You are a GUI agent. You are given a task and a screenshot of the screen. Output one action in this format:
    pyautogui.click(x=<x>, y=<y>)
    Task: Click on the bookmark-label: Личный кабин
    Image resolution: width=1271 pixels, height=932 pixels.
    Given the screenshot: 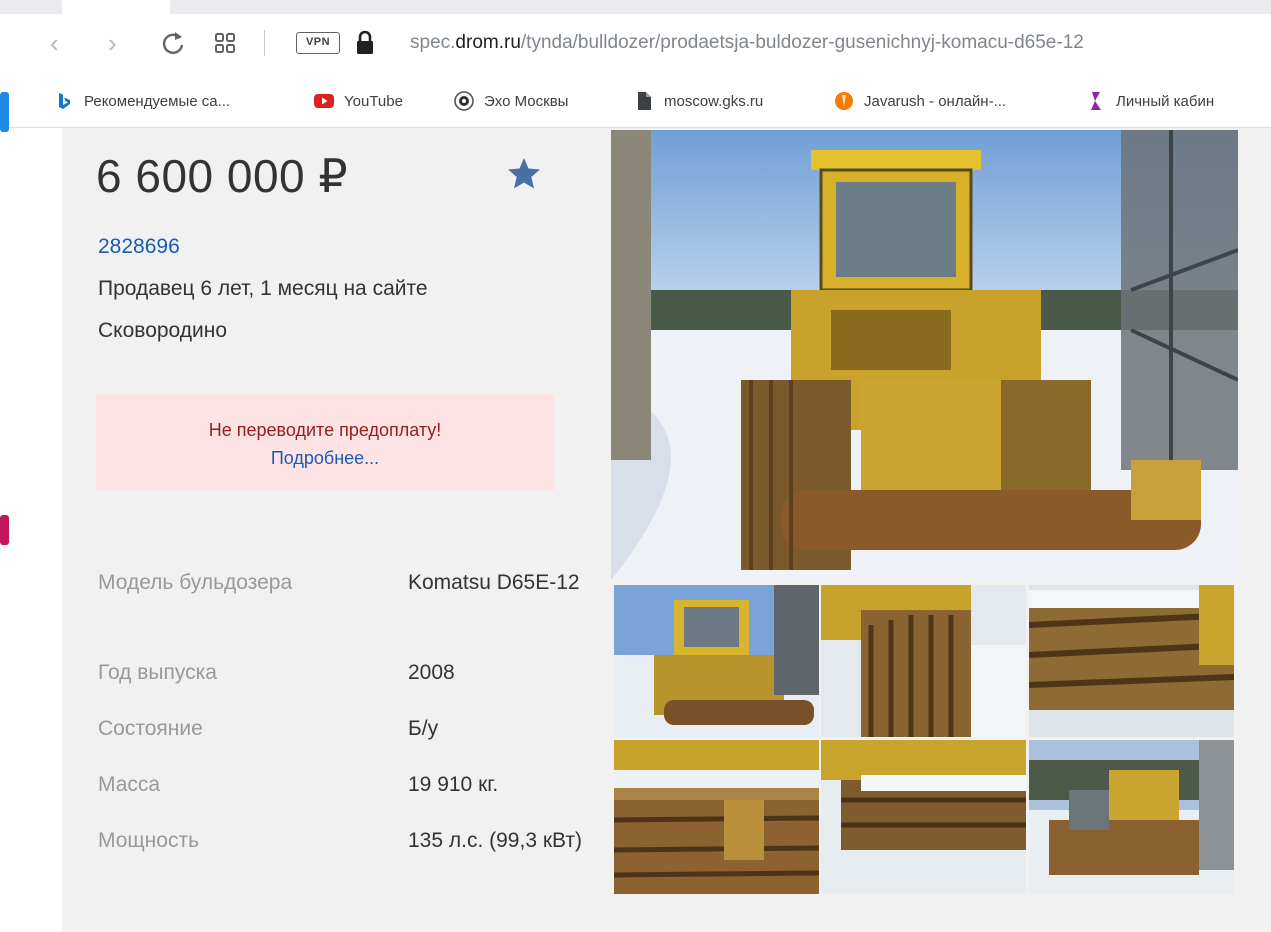 What is the action you would take?
    pyautogui.click(x=1165, y=101)
    